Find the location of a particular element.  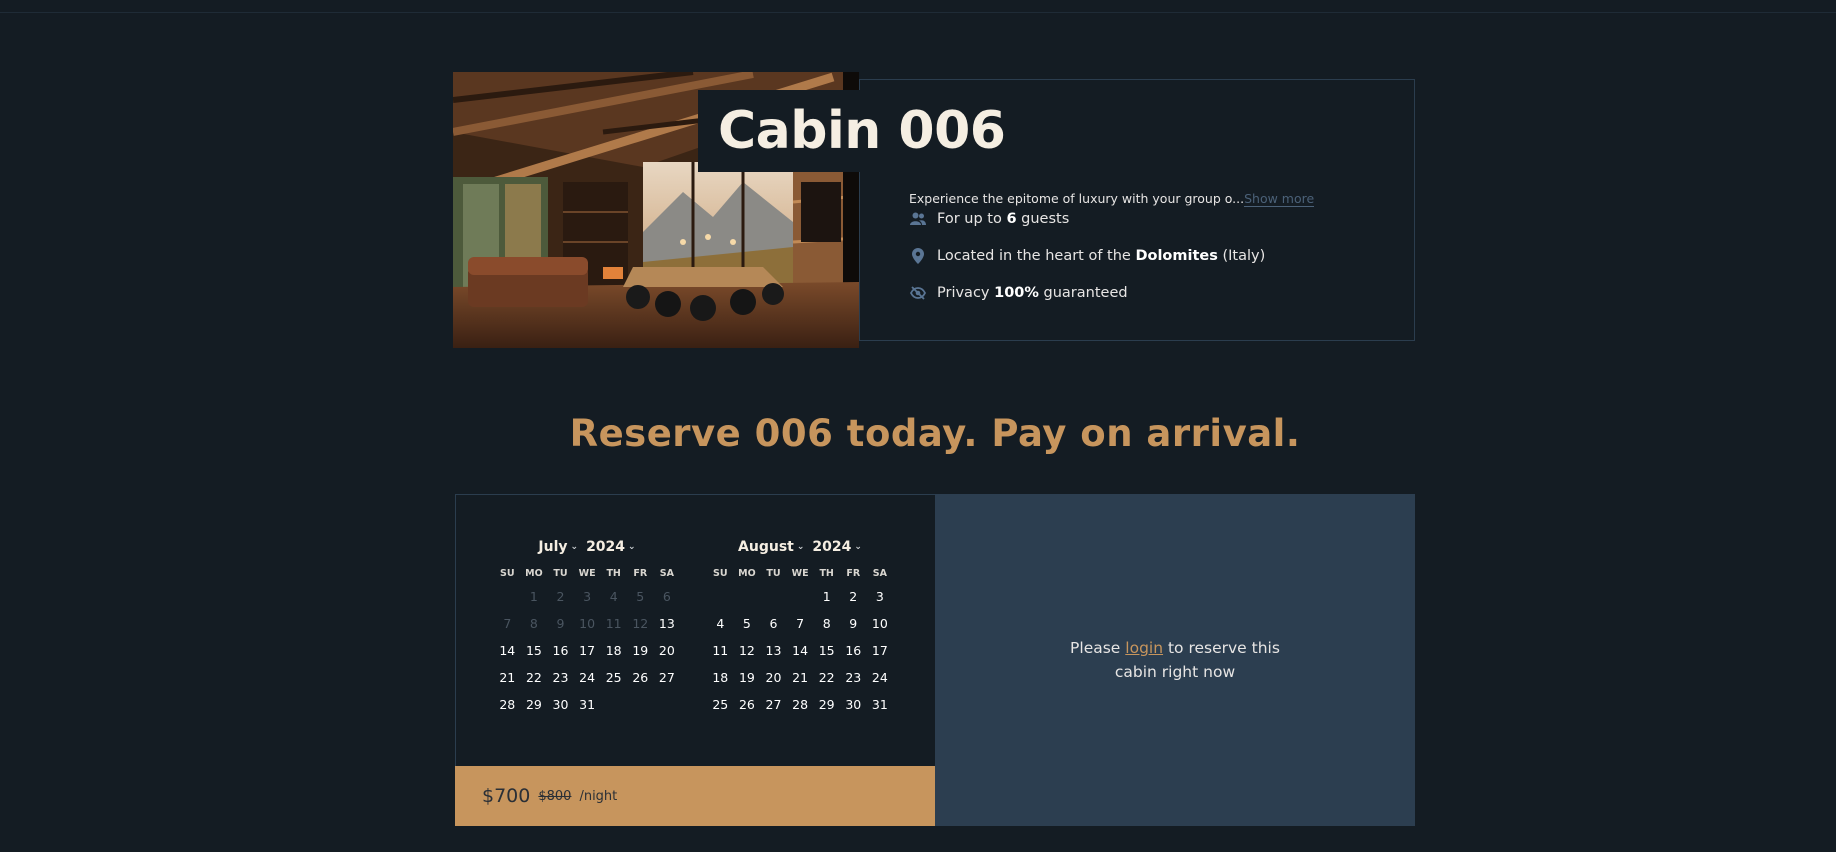

day-button: 9 is located at coordinates (853, 623).